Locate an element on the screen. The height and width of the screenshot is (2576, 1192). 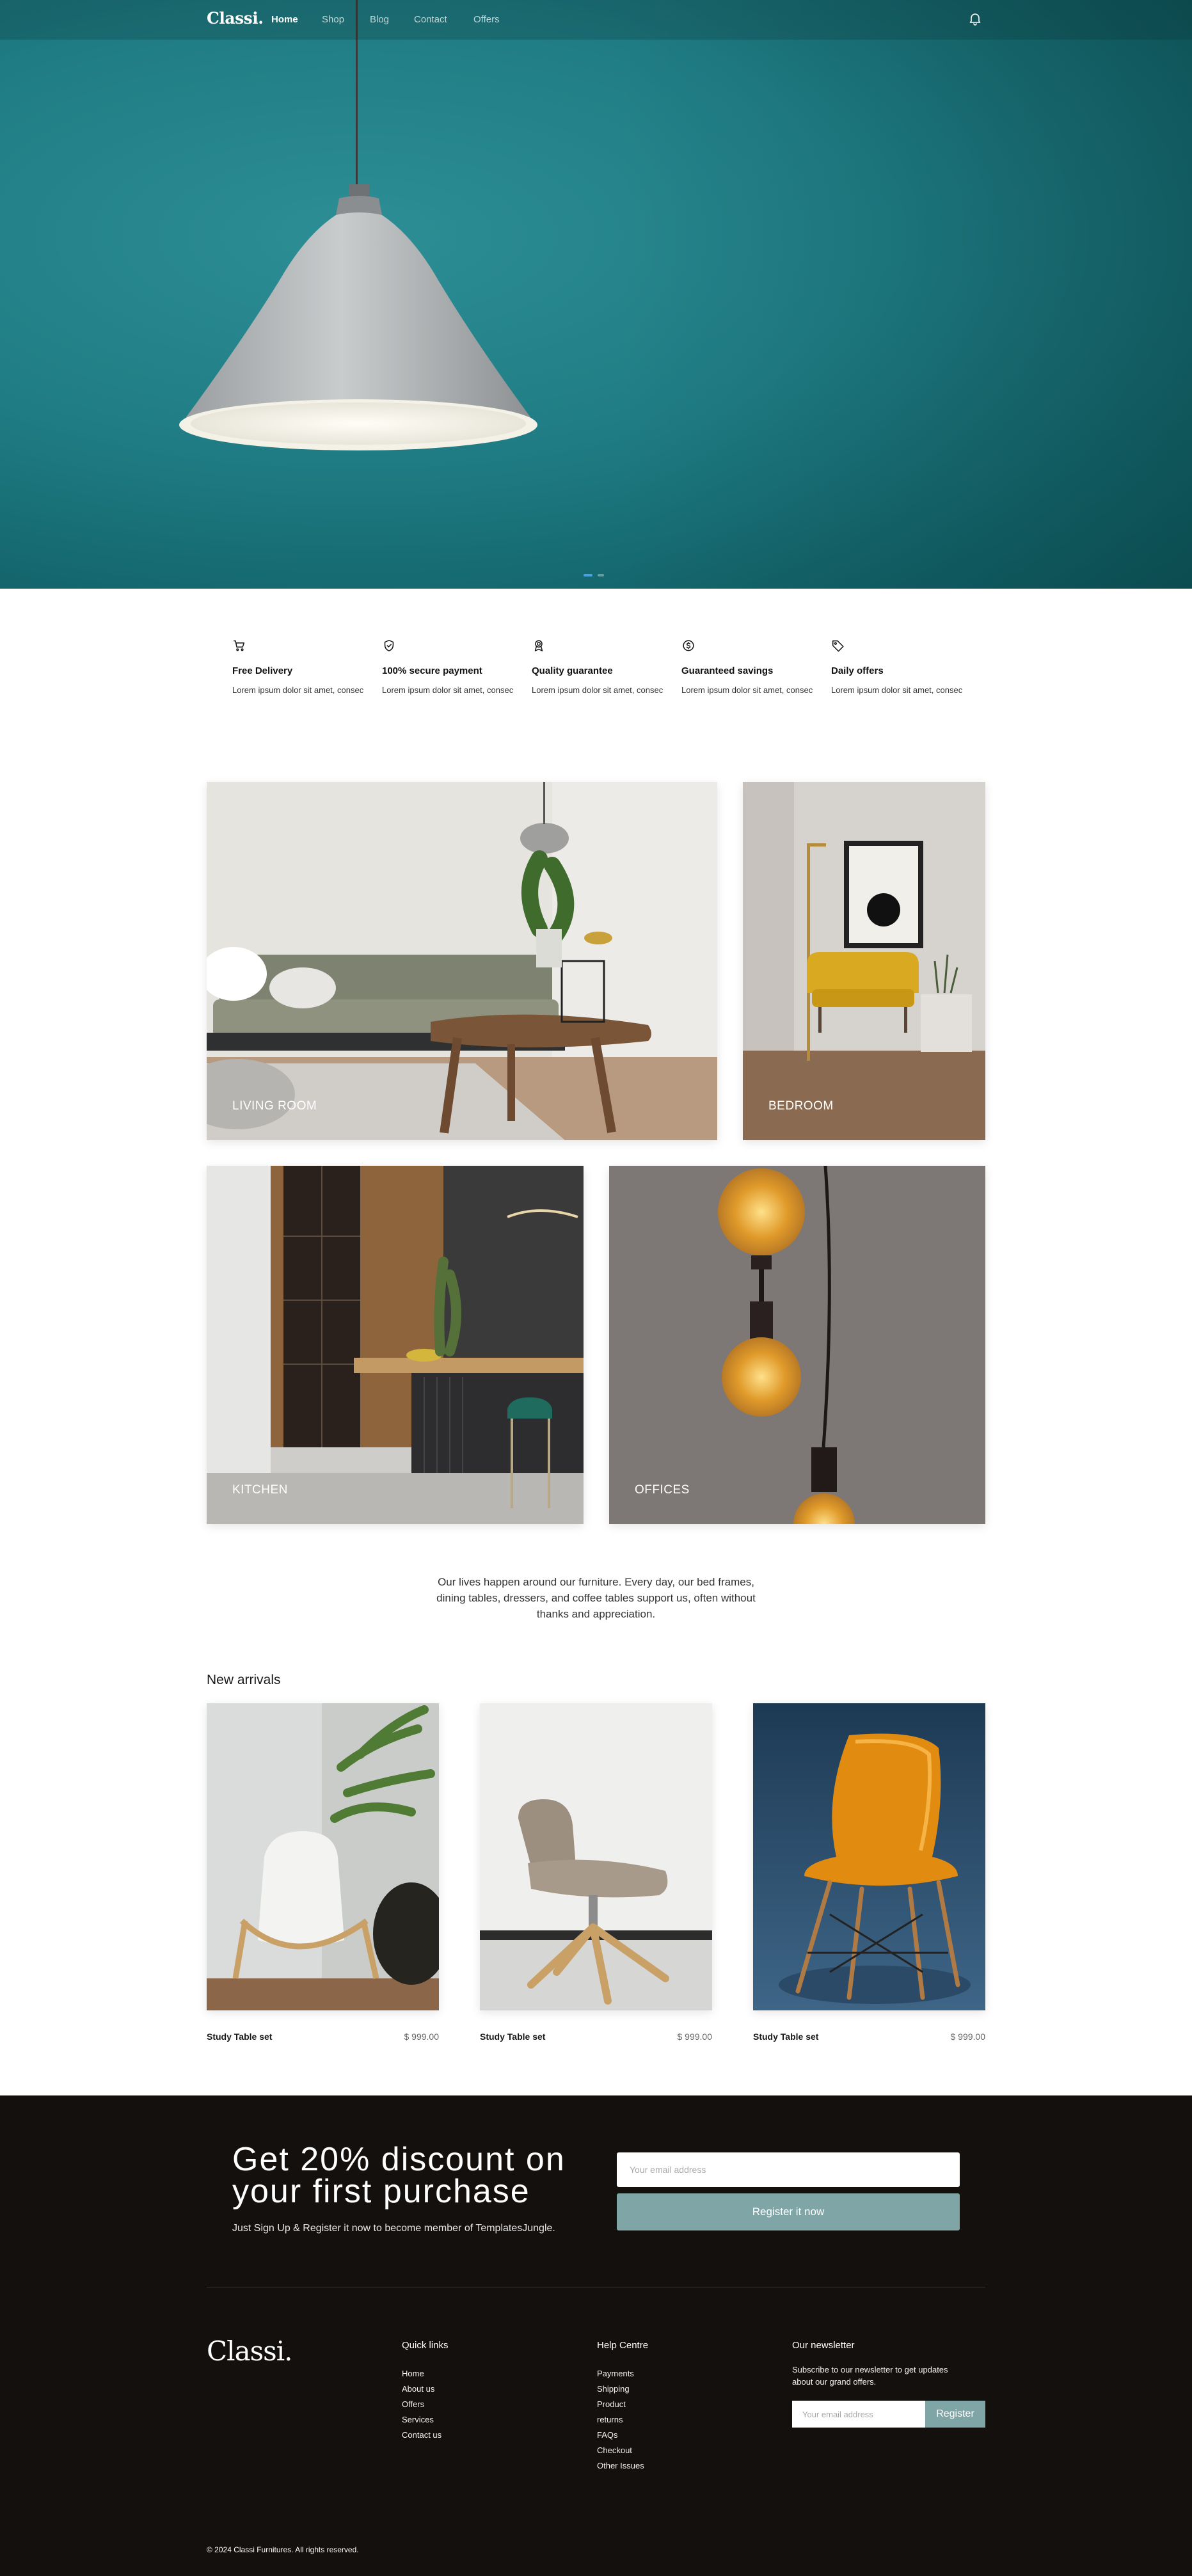
orange-shell-chair-image is located at coordinates (869, 1857).